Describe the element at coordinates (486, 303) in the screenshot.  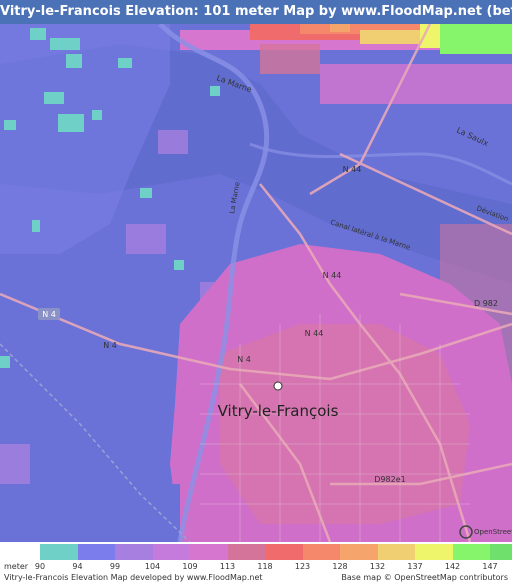
I see `road-label-d982: D 982` at that location.